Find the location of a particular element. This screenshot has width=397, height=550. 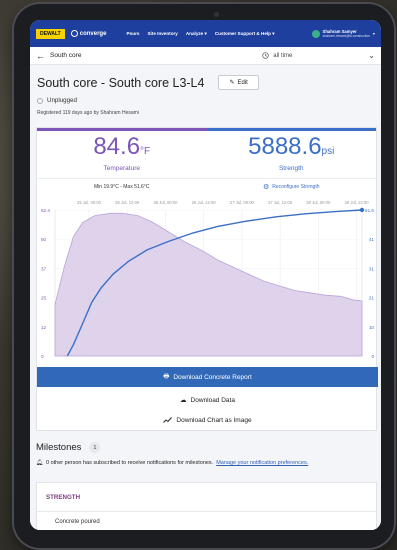

strength-metric: 5888.6psi Strength is located at coordinates (291, 153).